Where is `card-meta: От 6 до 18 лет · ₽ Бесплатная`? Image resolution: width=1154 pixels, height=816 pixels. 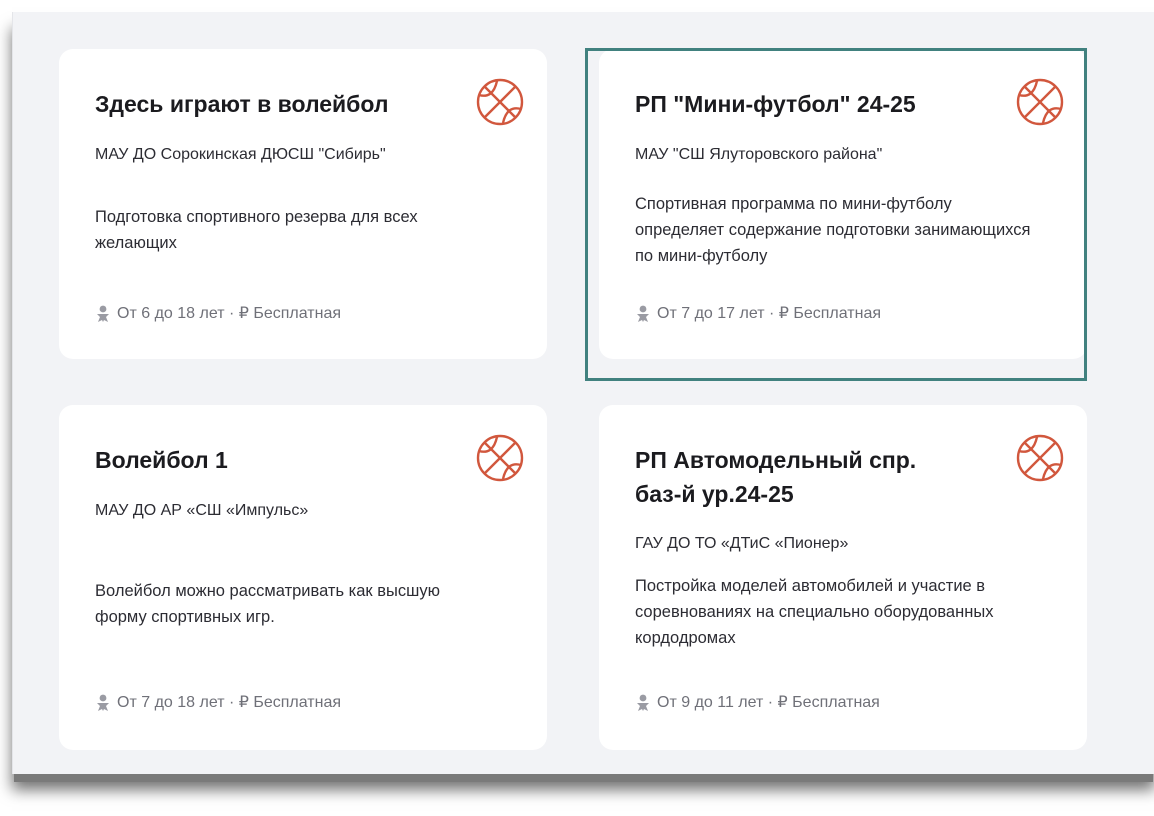 card-meta: От 6 до 18 лет · ₽ Бесплатная is located at coordinates (218, 314).